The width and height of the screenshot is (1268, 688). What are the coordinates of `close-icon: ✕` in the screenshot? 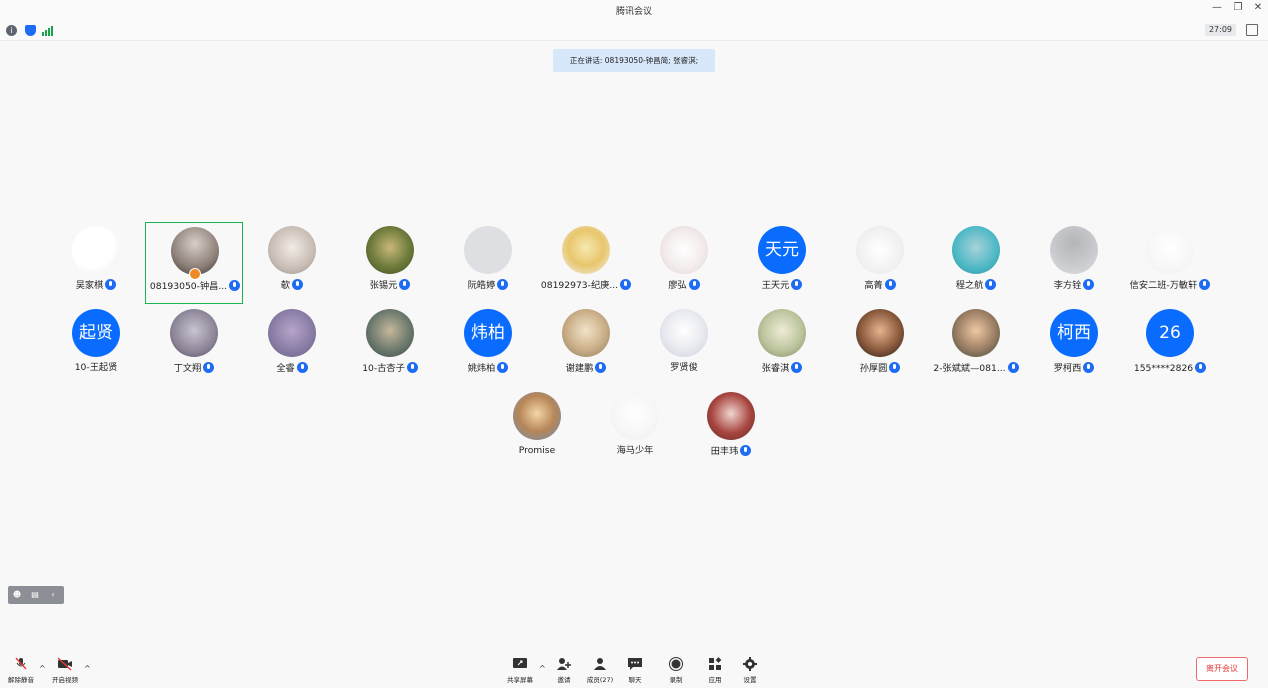 It's located at (1258, 7).